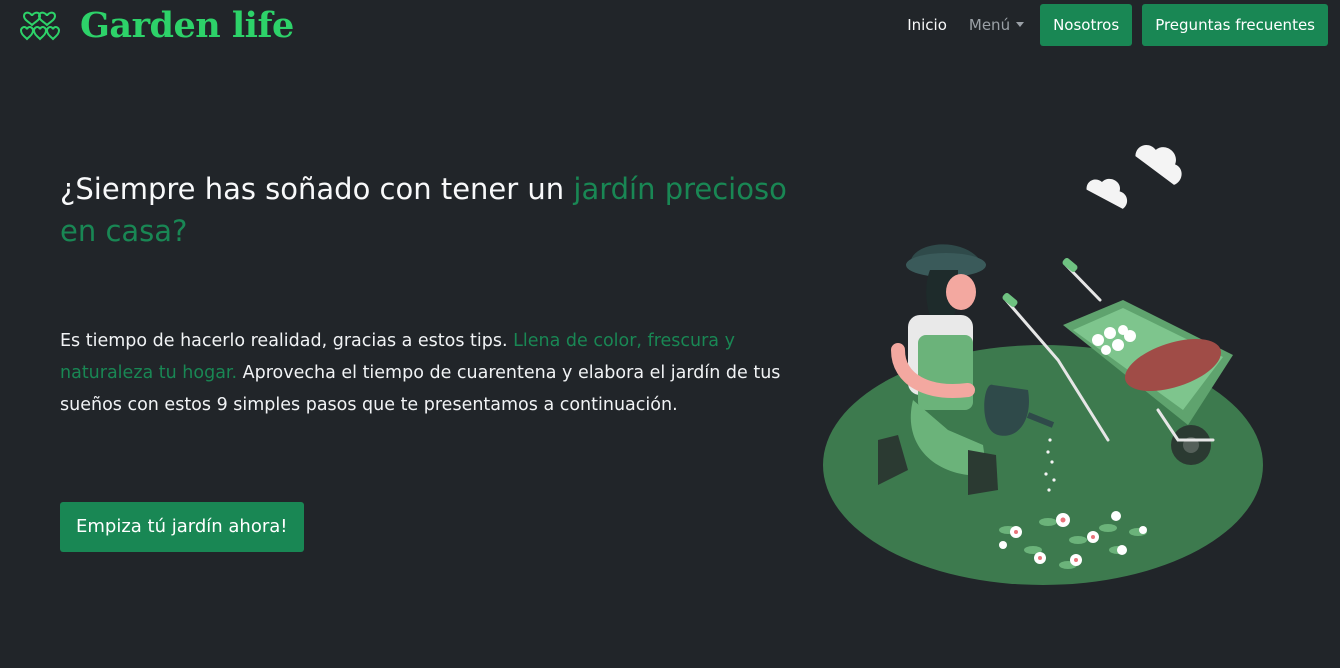 This screenshot has width=1340, height=668. What do you see at coordinates (927, 25) in the screenshot?
I see `nav-link-inicio: Inicio` at bounding box center [927, 25].